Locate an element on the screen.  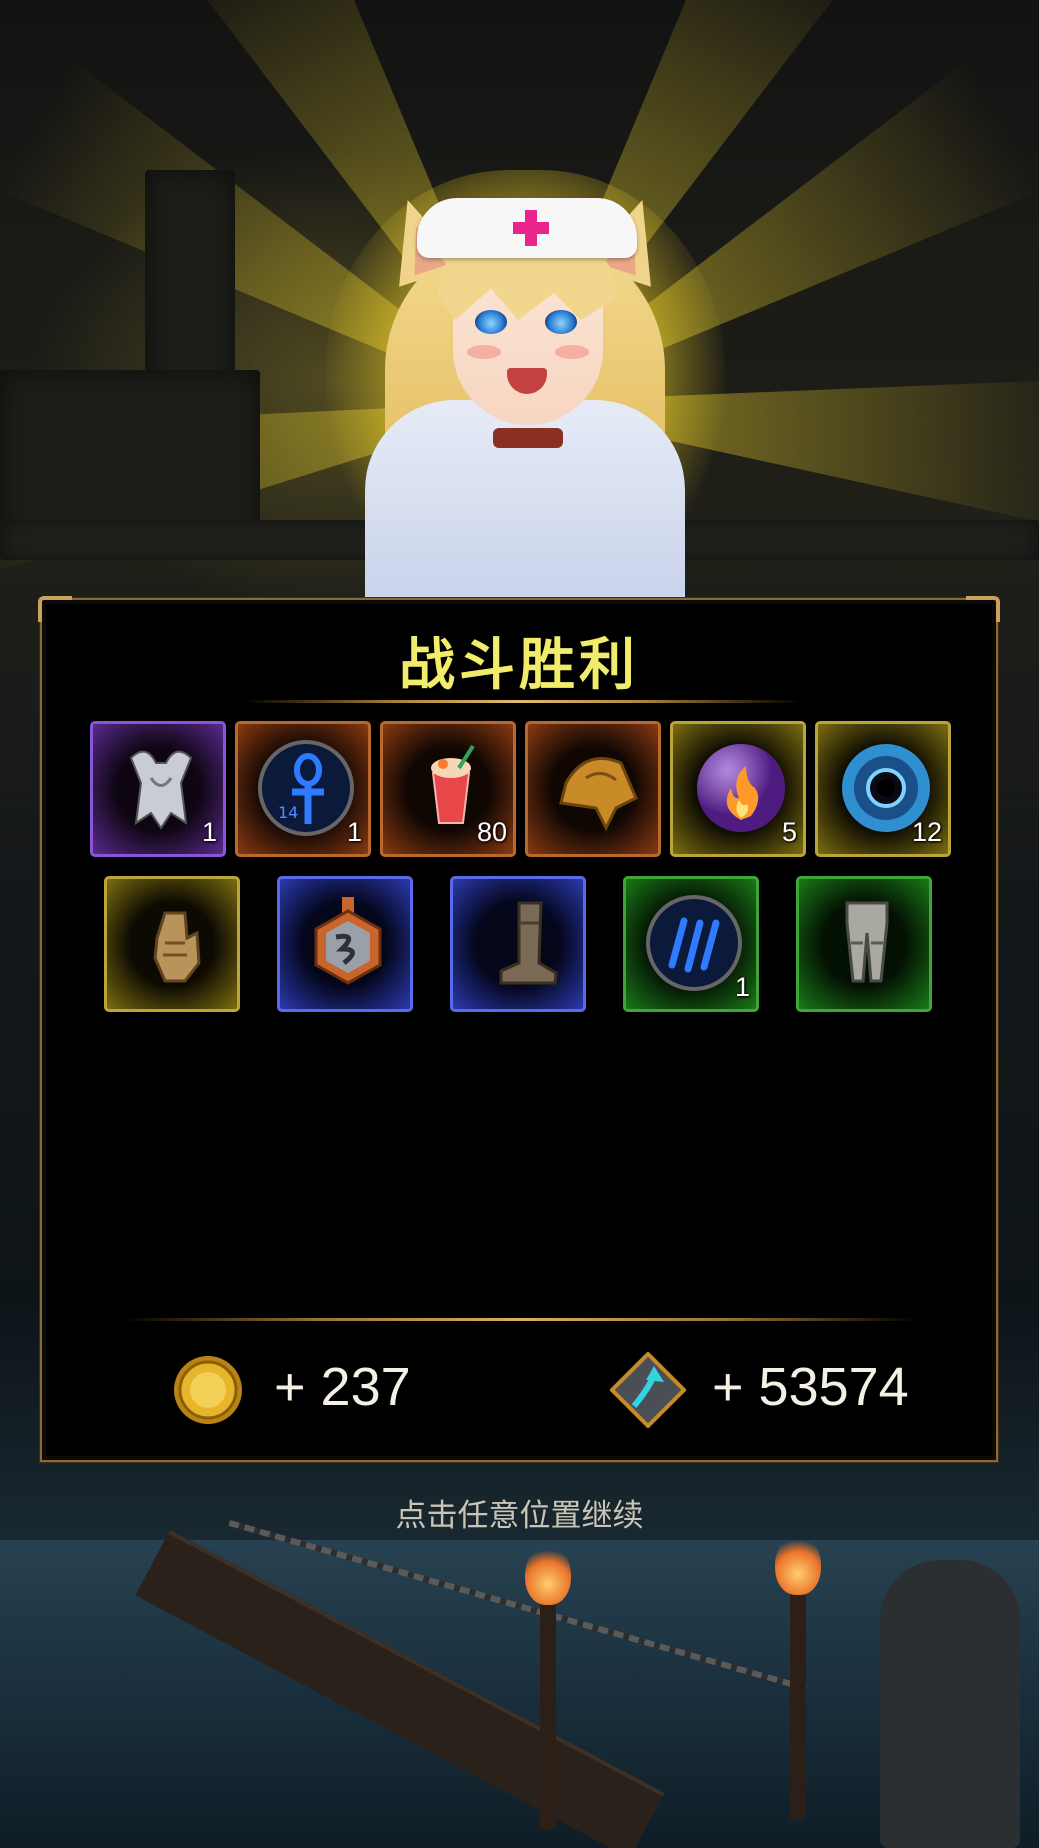
loot-slot: 80 is located at coordinates (448, 789).